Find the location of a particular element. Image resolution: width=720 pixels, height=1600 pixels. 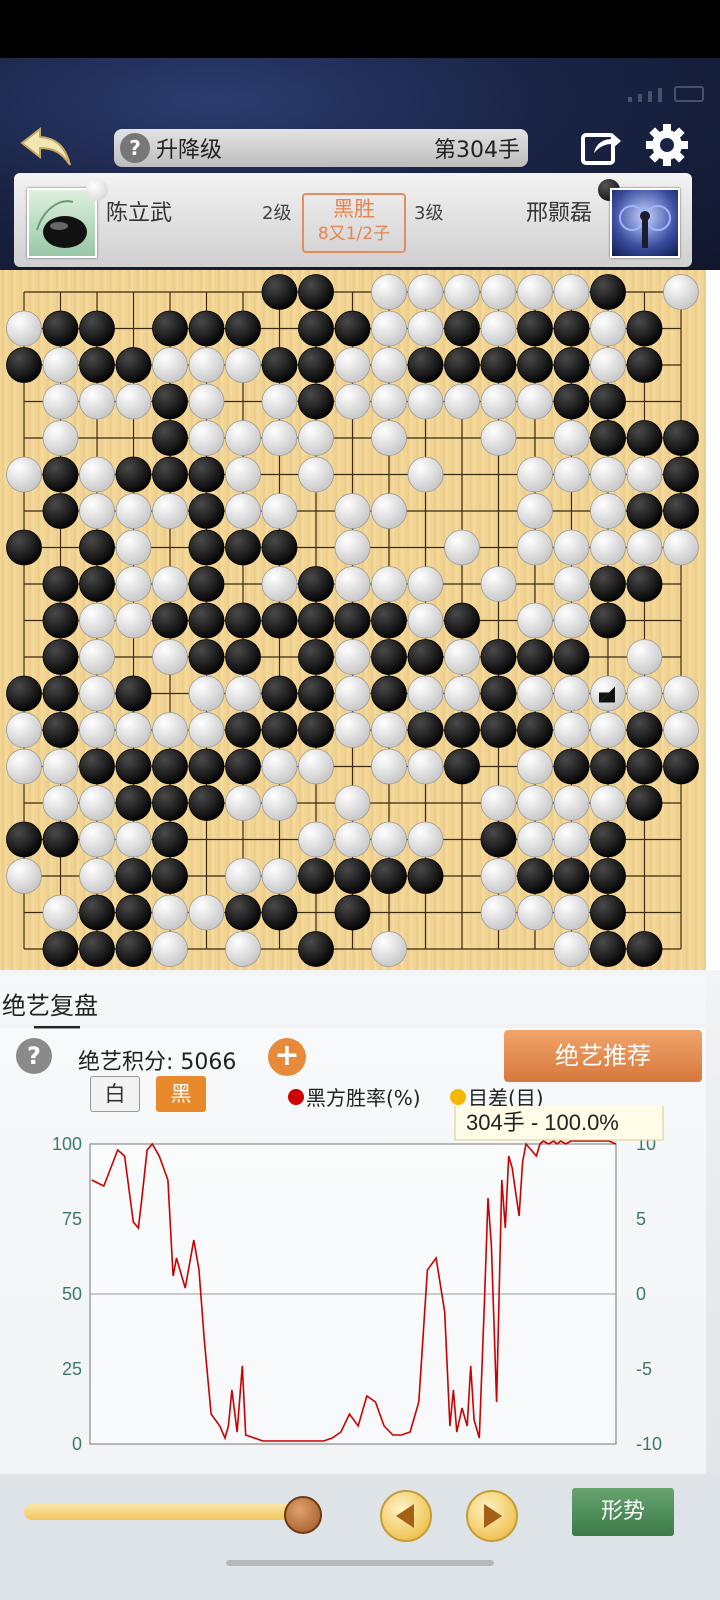

go-stone-logo-icon is located at coordinates (61, 224).